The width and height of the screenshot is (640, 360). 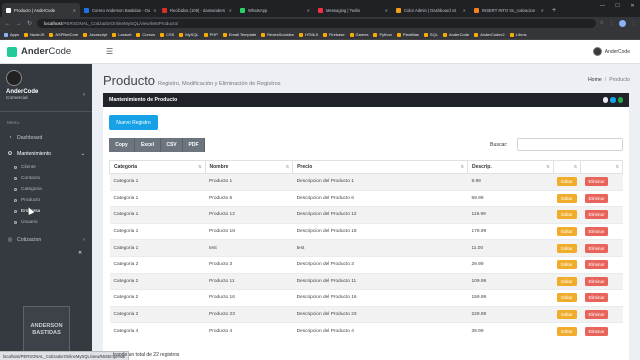 I want to click on sidebar-item-cotizacion: ◎ Cotizacion ‹, so click(x=46, y=240).